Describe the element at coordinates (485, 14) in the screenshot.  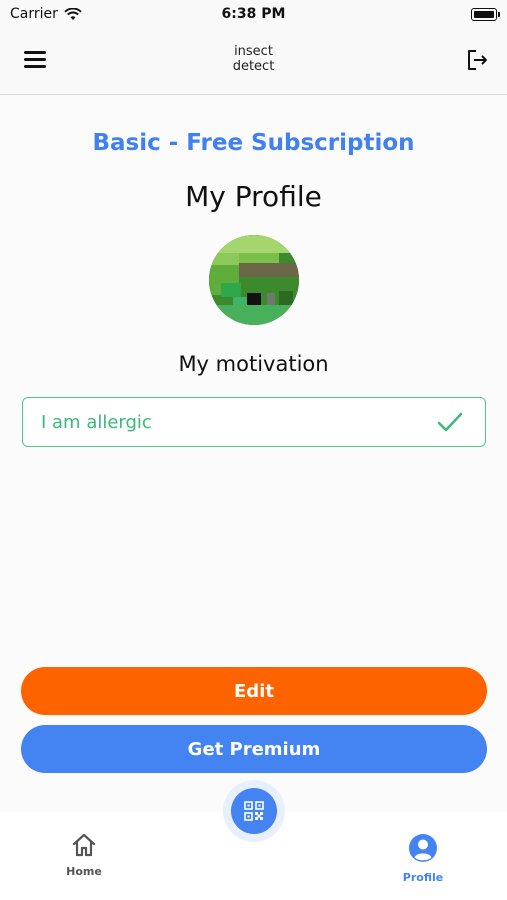
I see `battery-icon` at that location.